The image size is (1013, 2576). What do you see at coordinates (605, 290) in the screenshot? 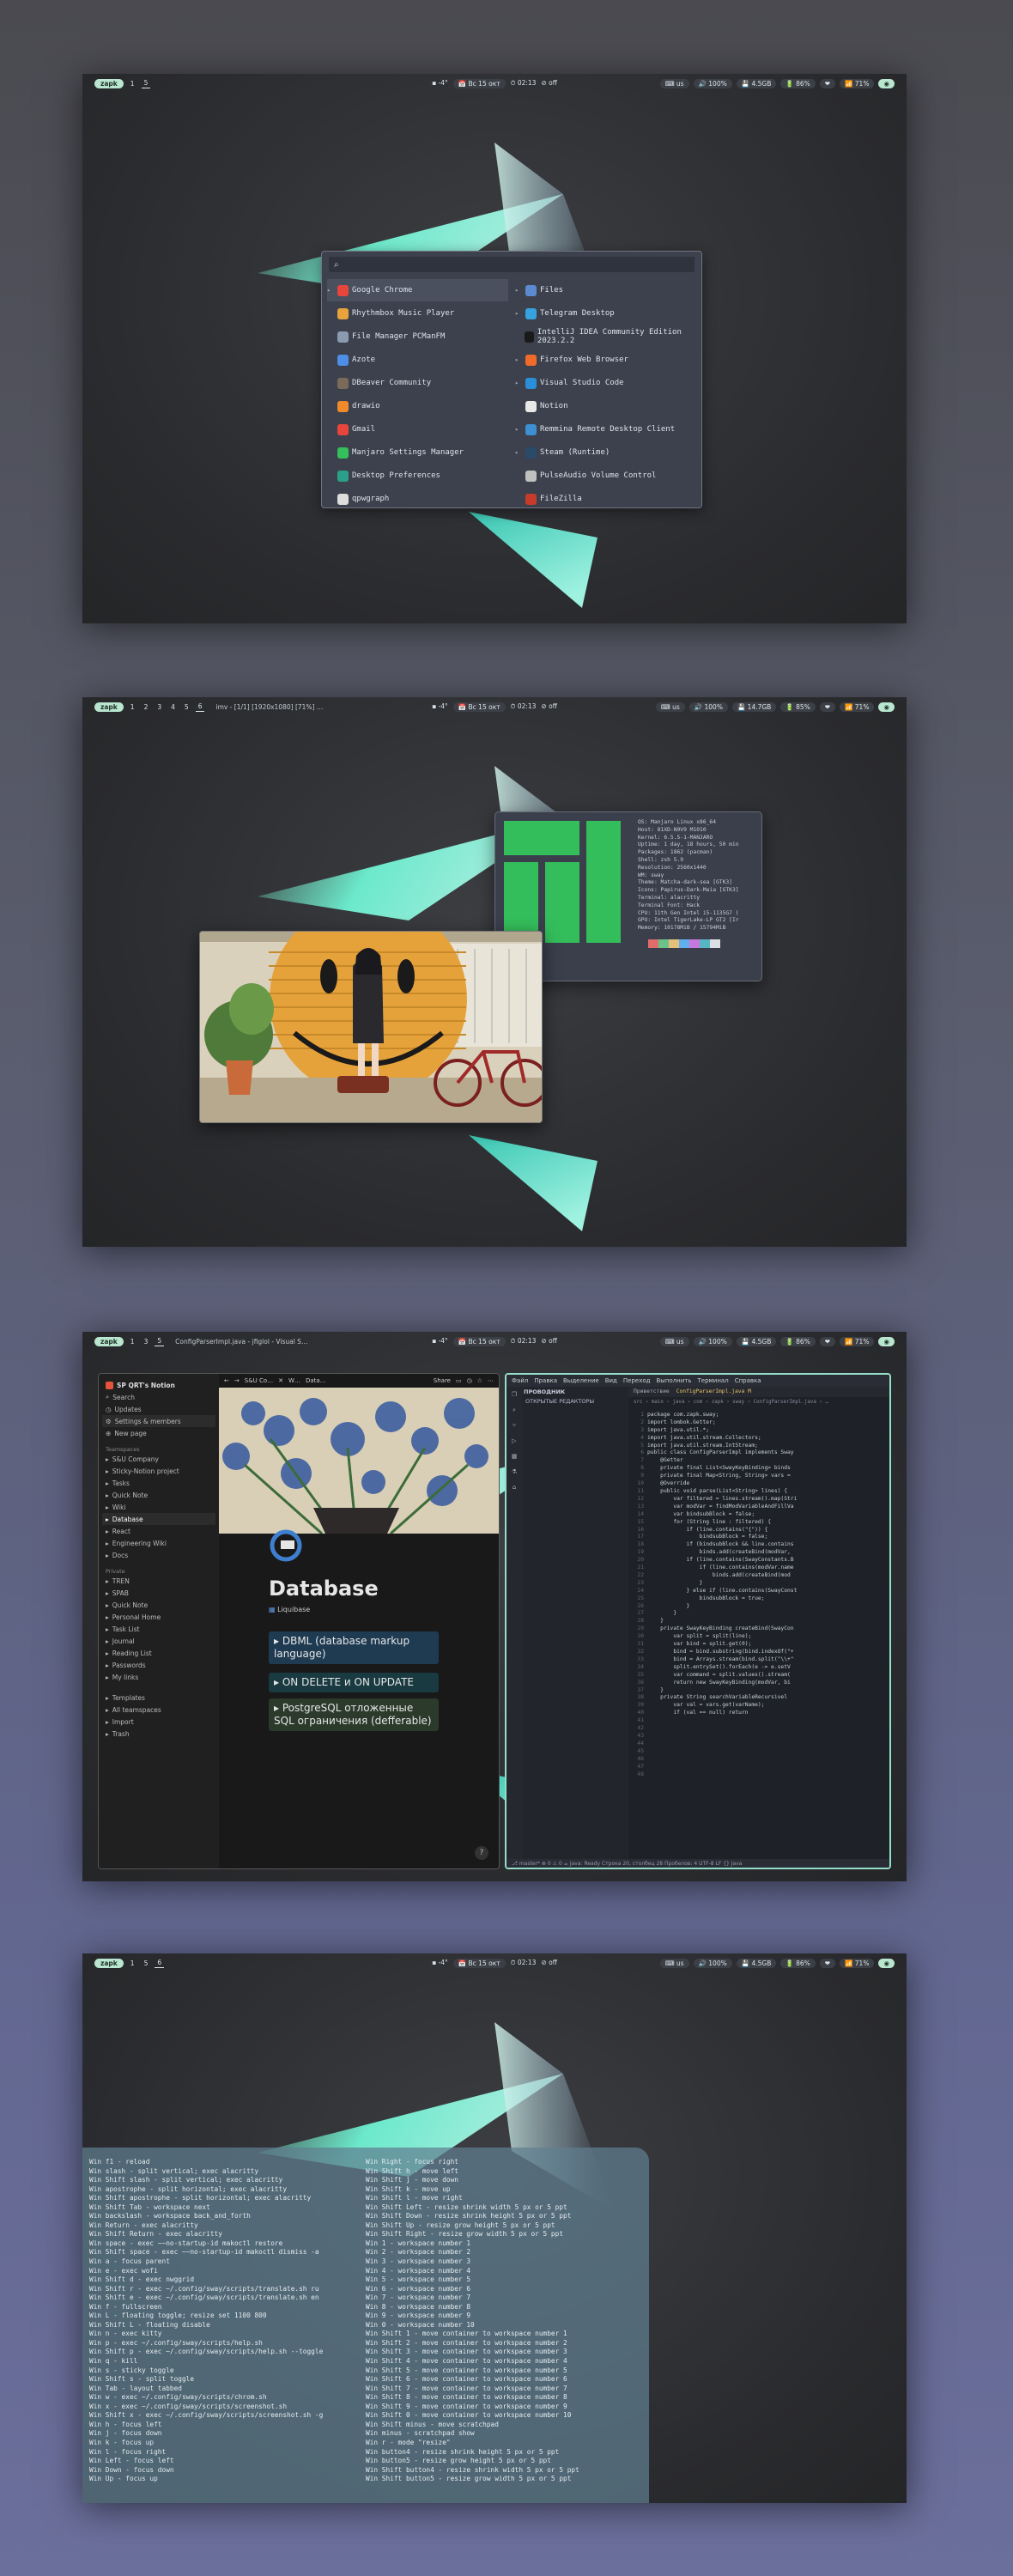
I see `launcher-item: ▸ Files` at bounding box center [605, 290].